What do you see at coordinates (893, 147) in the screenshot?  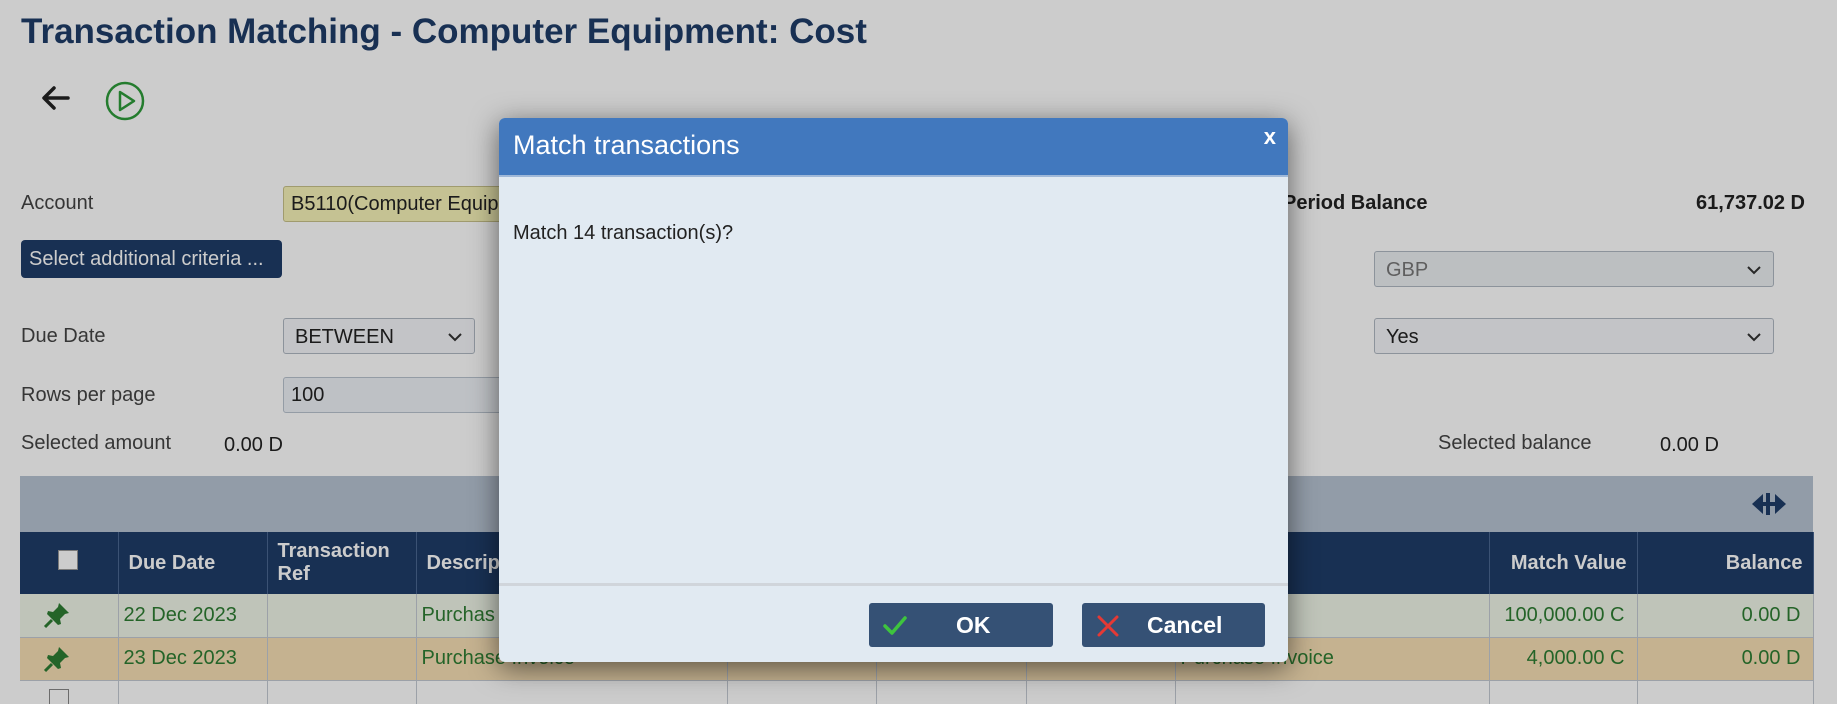 I see `dialog-header: Match transactions x` at bounding box center [893, 147].